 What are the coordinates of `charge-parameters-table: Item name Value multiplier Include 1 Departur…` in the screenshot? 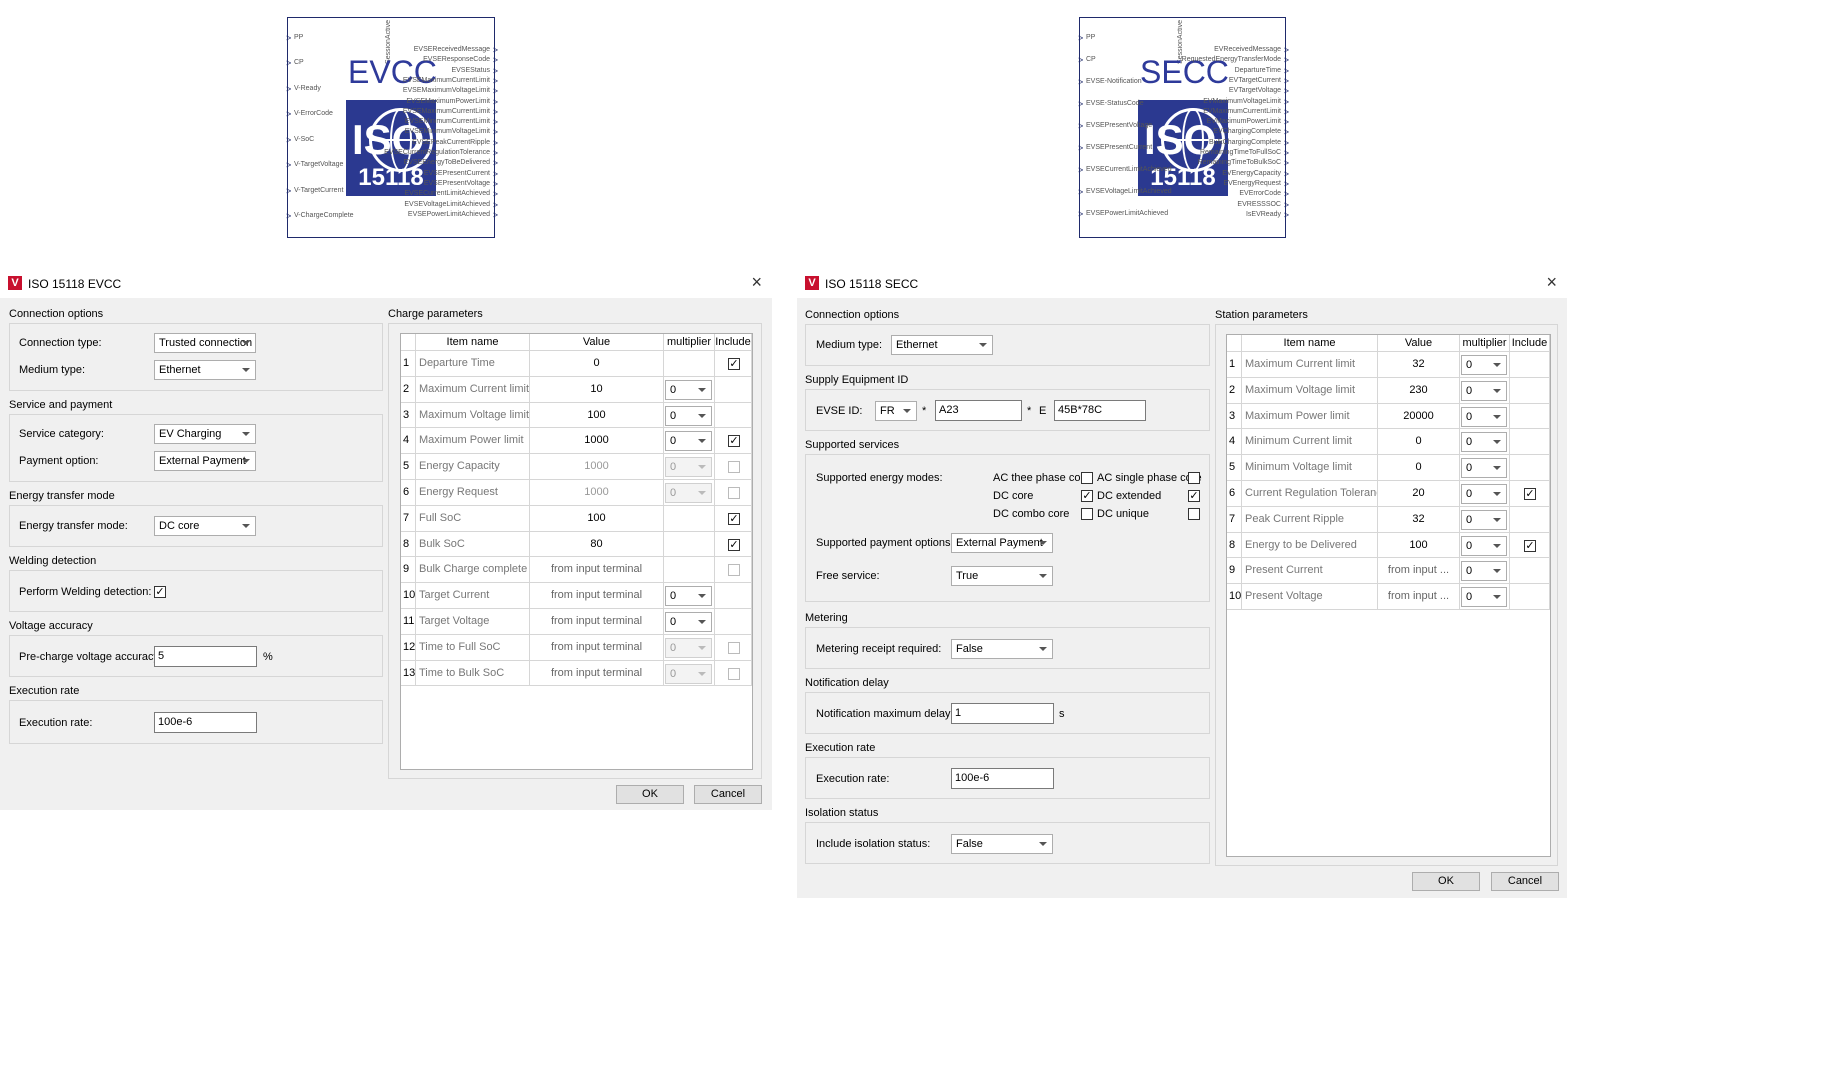 It's located at (576, 551).